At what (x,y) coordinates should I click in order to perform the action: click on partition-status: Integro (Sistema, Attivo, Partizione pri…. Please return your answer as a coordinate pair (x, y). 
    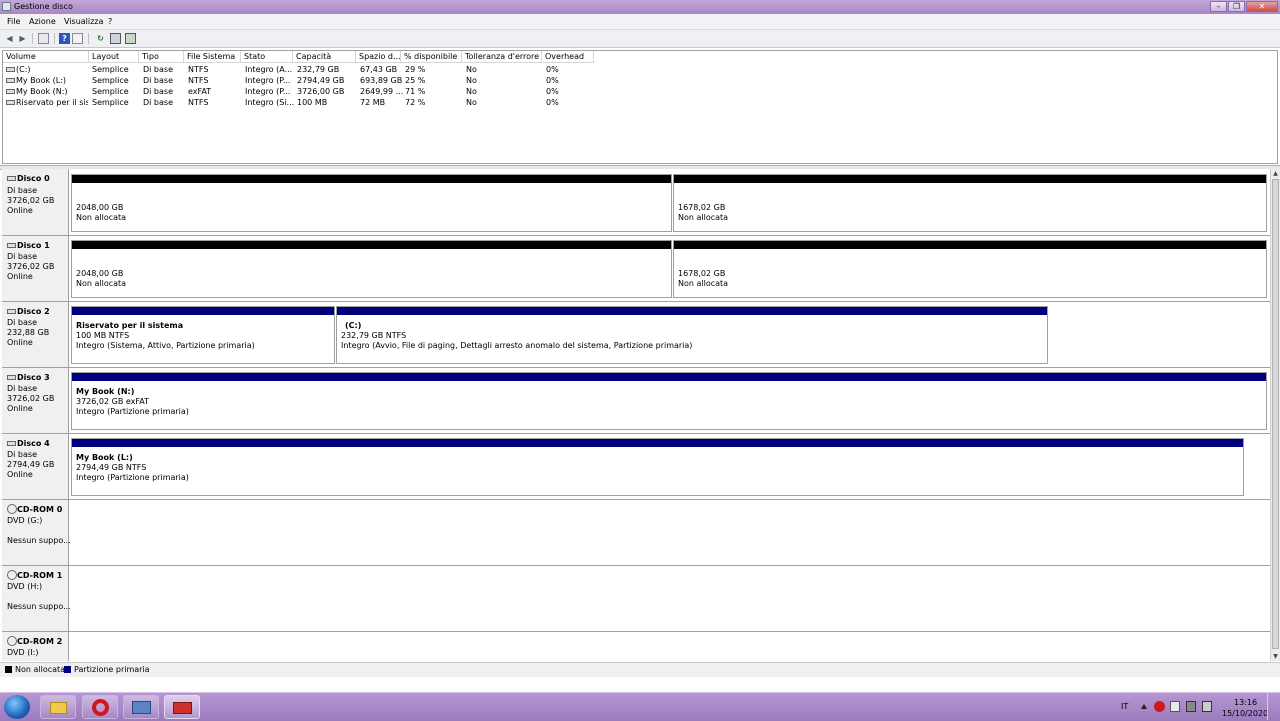
    Looking at the image, I should click on (165, 345).